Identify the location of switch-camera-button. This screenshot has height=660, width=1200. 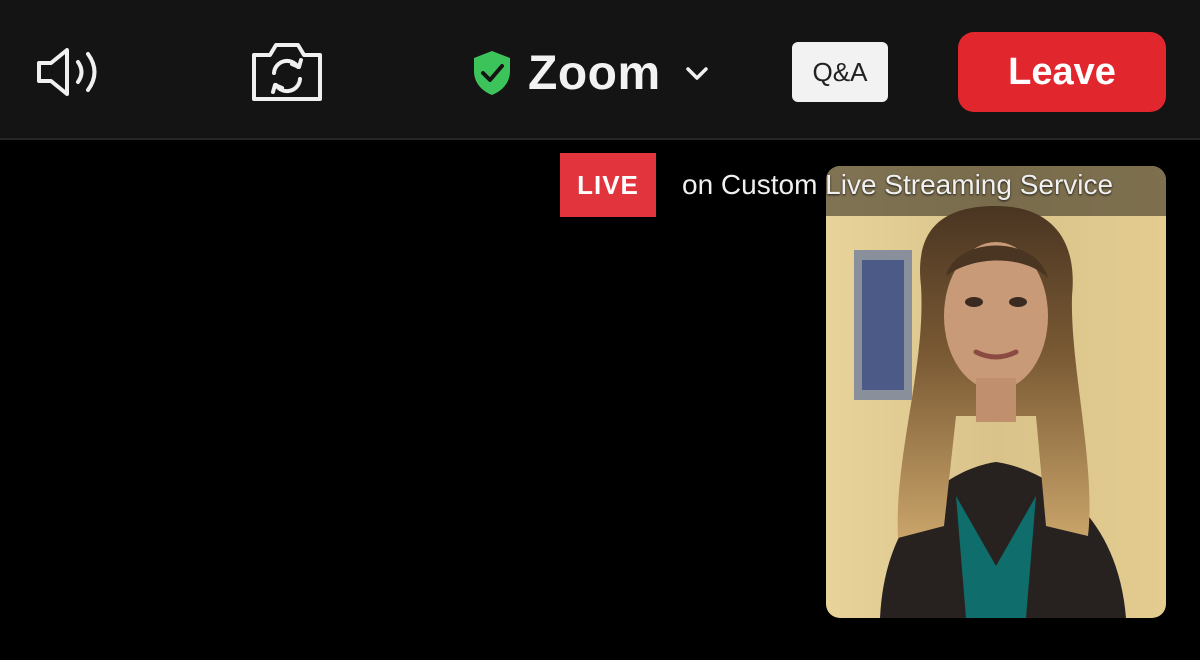
(287, 72).